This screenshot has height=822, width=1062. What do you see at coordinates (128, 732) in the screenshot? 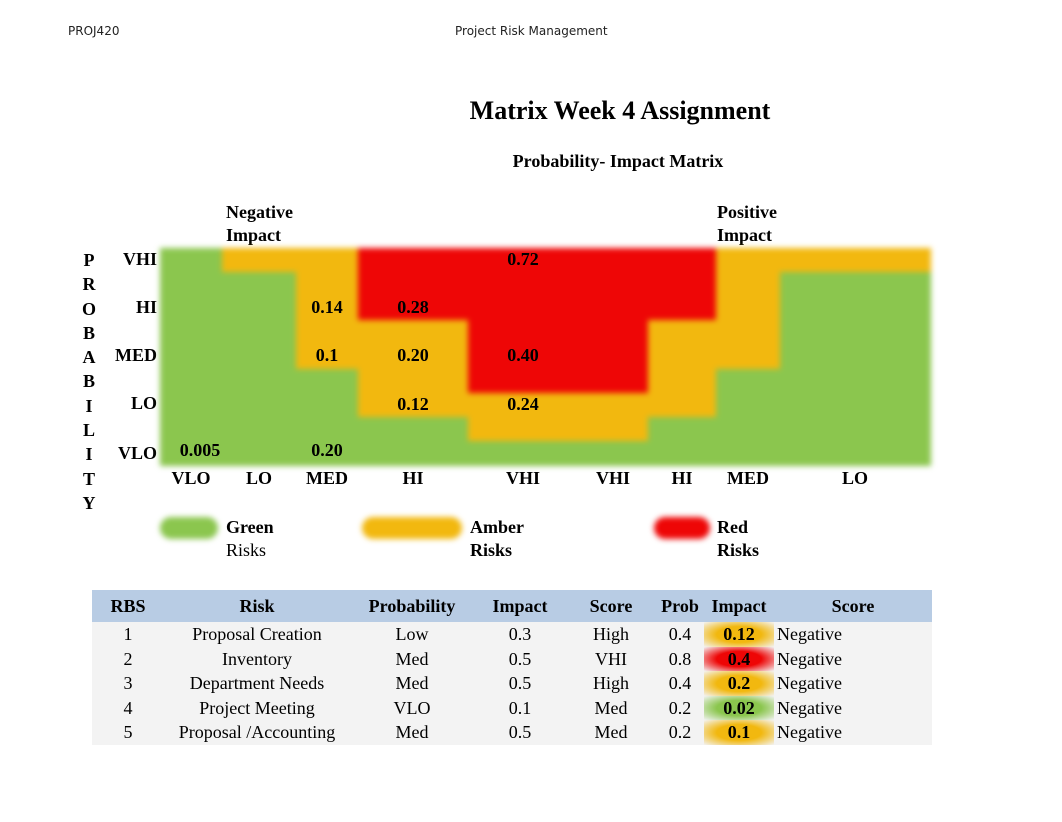
I see `cell-rbs: 5` at bounding box center [128, 732].